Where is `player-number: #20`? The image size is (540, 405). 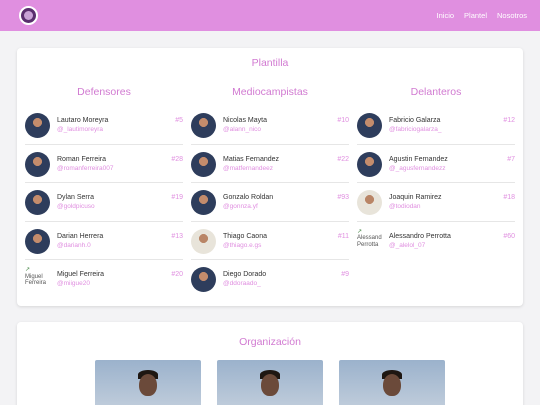
player-number: #20 is located at coordinates (177, 274).